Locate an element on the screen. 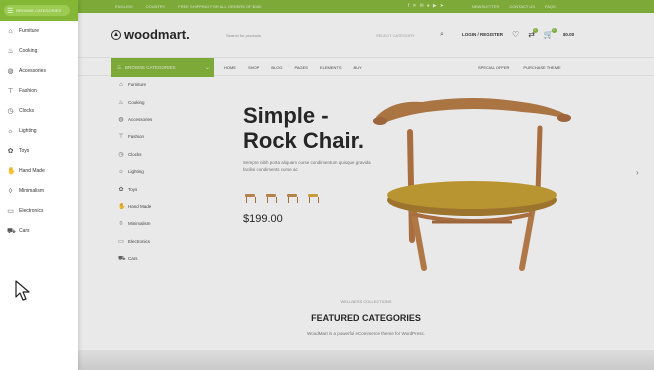  drawer-item-toys: ✿ Toys is located at coordinates (39, 151).